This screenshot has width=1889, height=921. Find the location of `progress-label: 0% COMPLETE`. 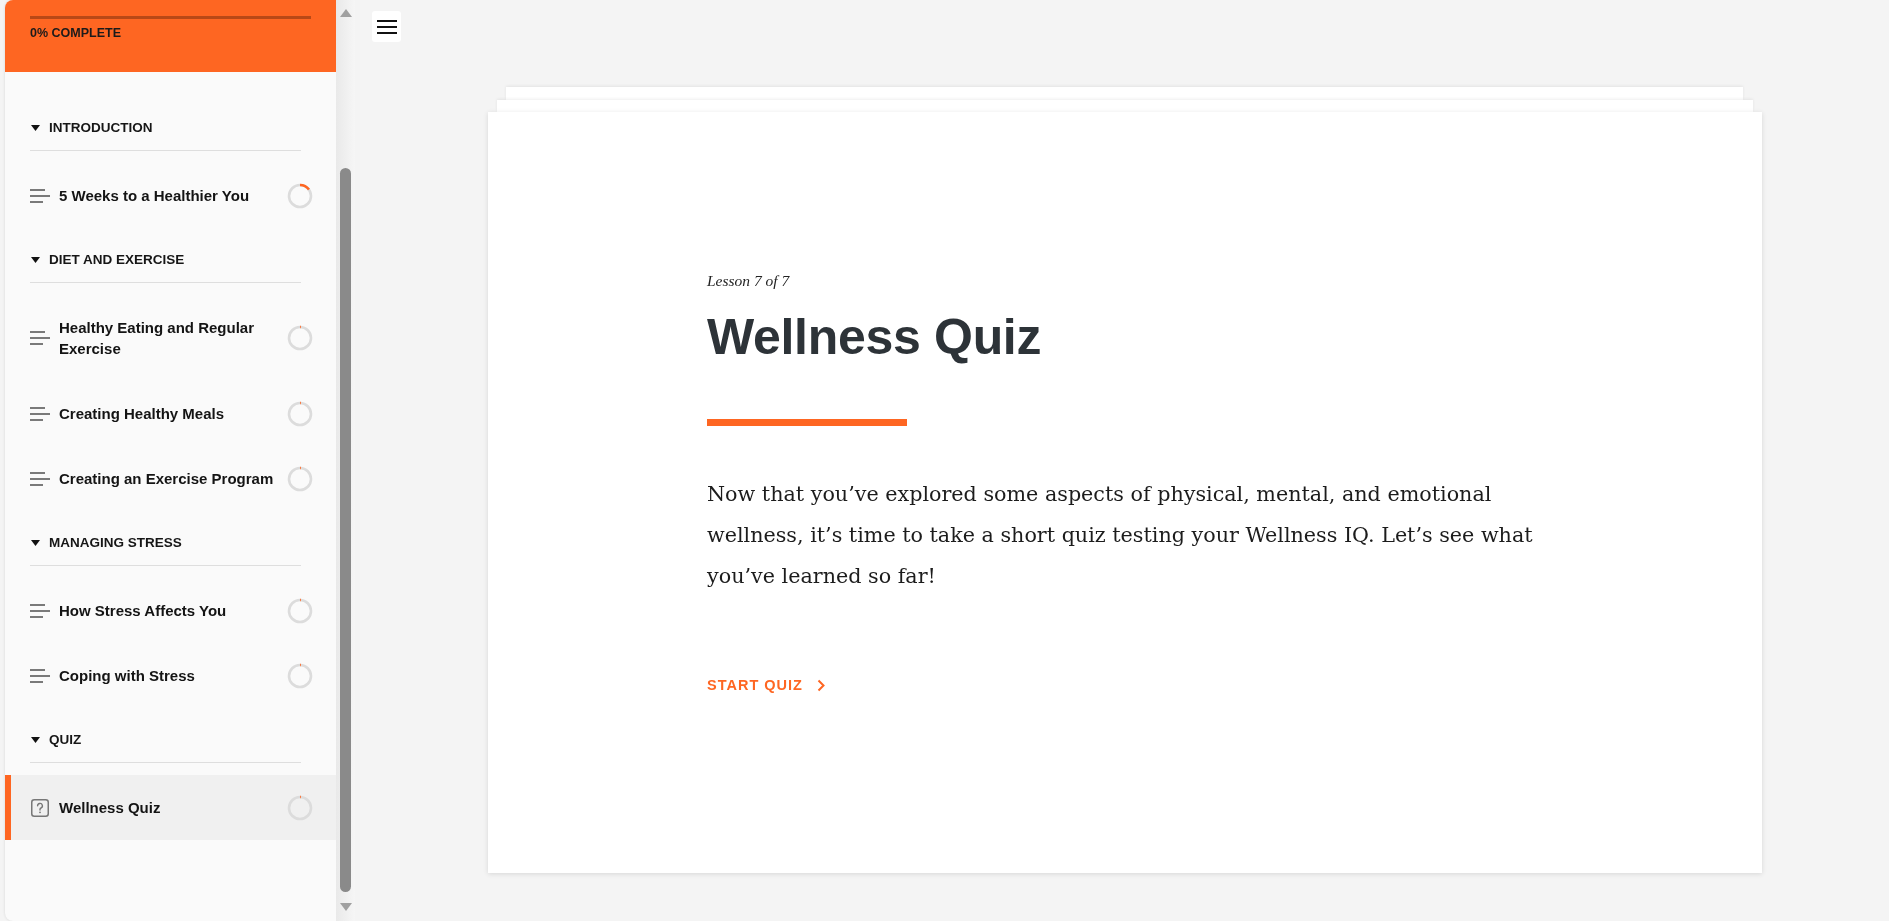

progress-label: 0% COMPLETE is located at coordinates (76, 33).